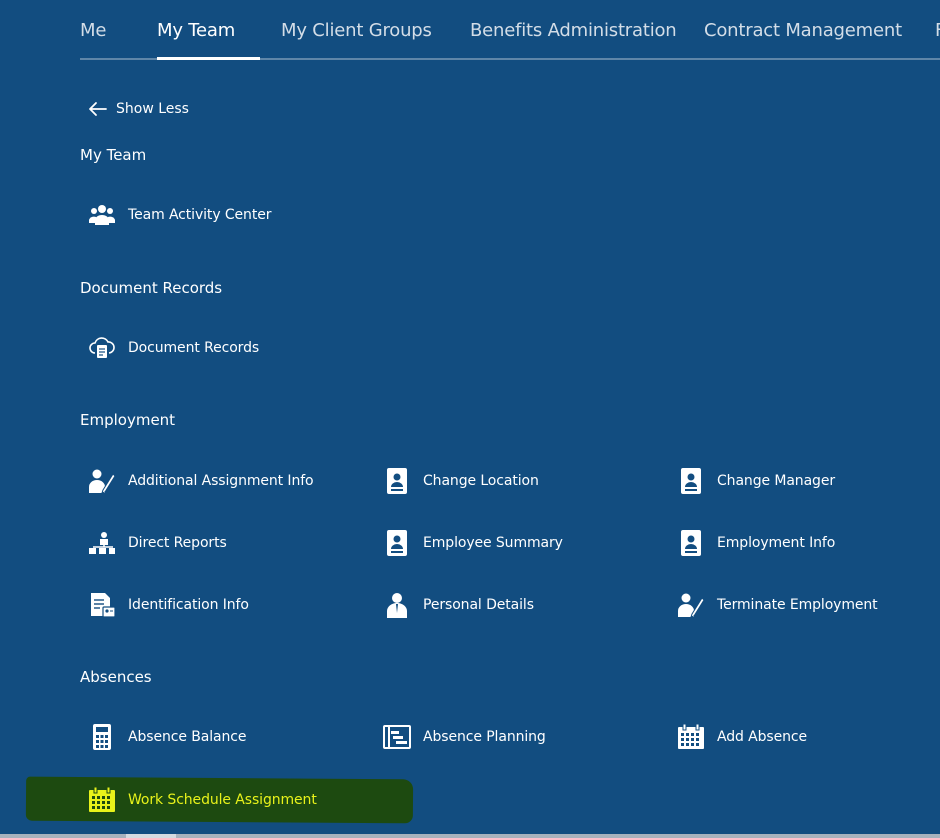 This screenshot has height=838, width=940. What do you see at coordinates (573, 30) in the screenshot?
I see `tab-benefits-administration: Benefits Administration` at bounding box center [573, 30].